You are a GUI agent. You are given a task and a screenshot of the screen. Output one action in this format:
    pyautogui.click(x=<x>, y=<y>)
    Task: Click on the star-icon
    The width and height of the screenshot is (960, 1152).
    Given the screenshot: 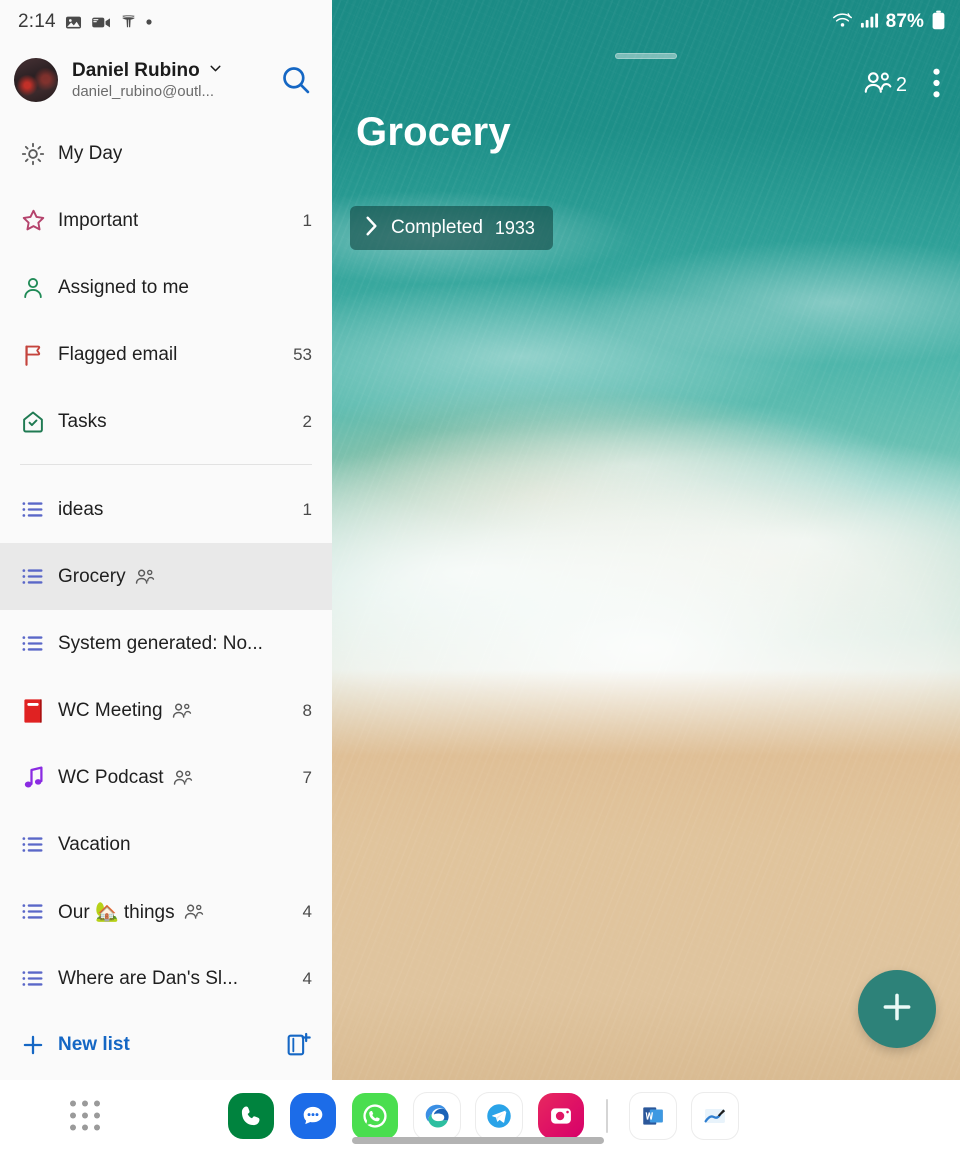 What is the action you would take?
    pyautogui.click(x=39, y=220)
    